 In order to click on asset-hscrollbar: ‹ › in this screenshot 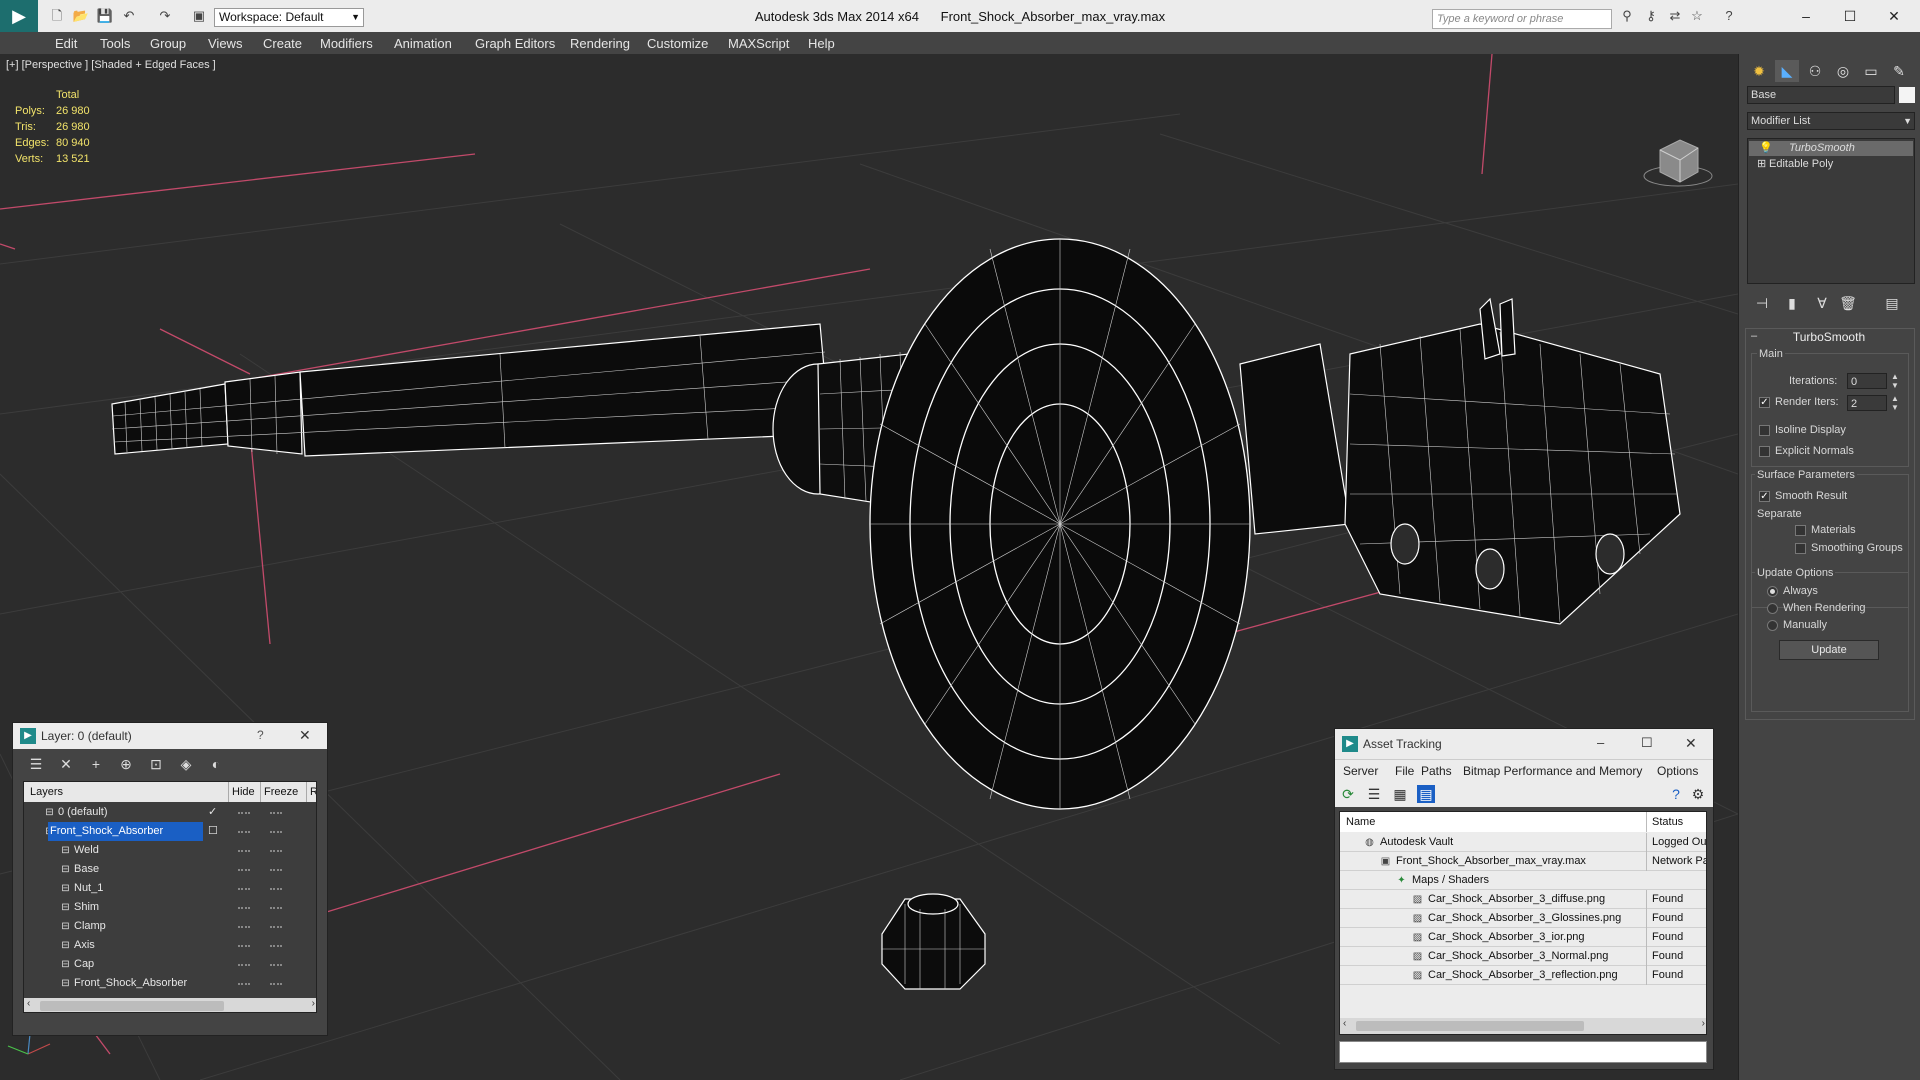, I will do `click(1523, 1026)`.